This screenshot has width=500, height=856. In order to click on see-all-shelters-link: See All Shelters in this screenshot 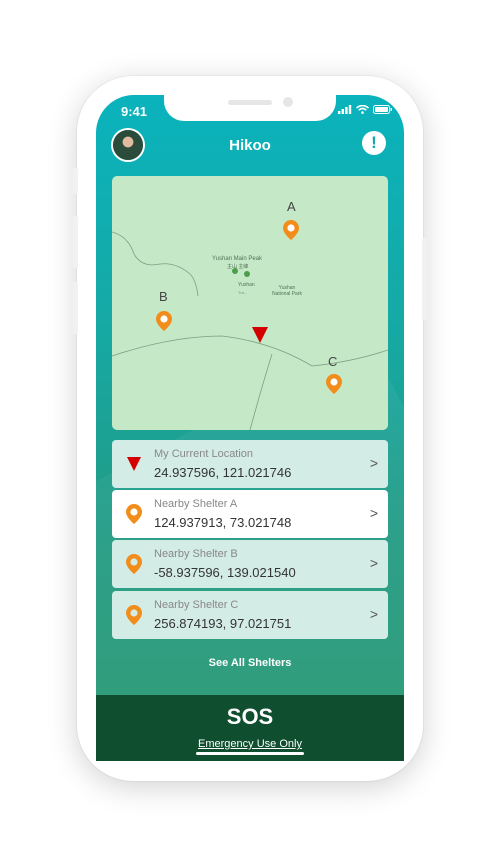, I will do `click(250, 663)`.